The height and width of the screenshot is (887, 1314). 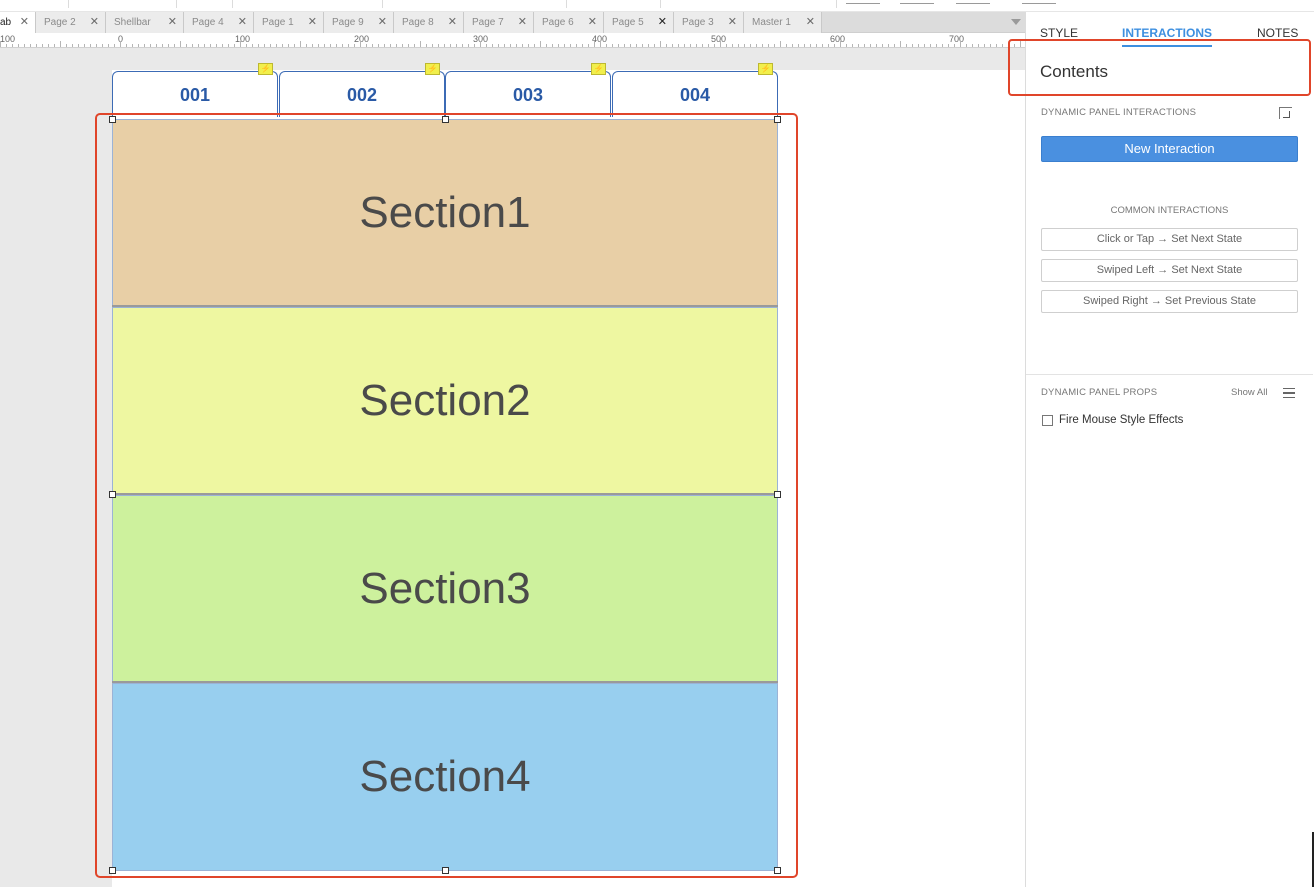 What do you see at coordinates (569, 22) in the screenshot?
I see `page-tab-page-6: Page 6 ✕` at bounding box center [569, 22].